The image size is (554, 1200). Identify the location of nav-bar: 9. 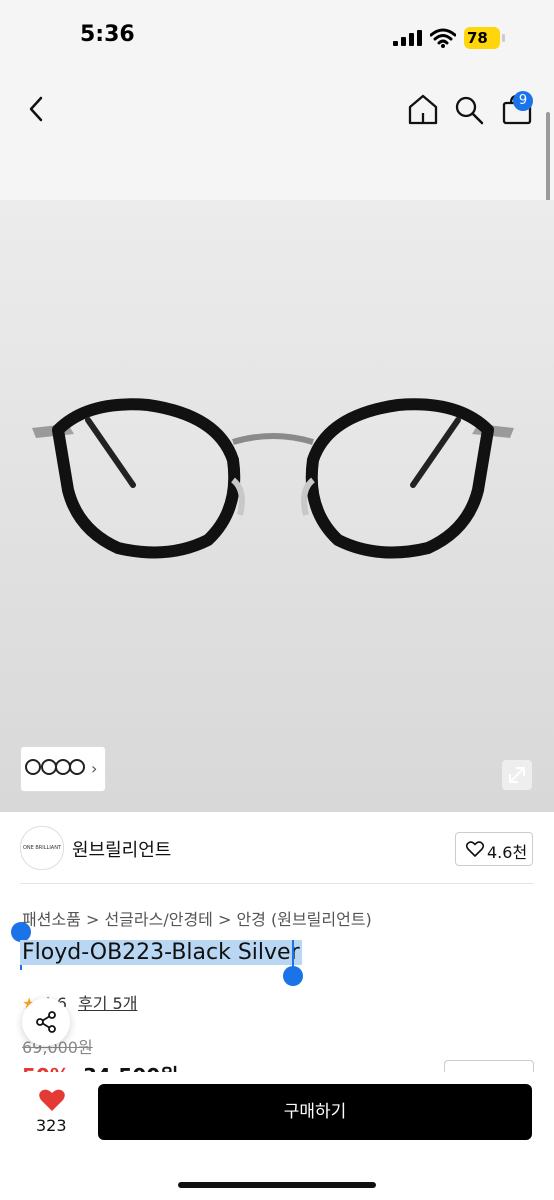
(277, 138).